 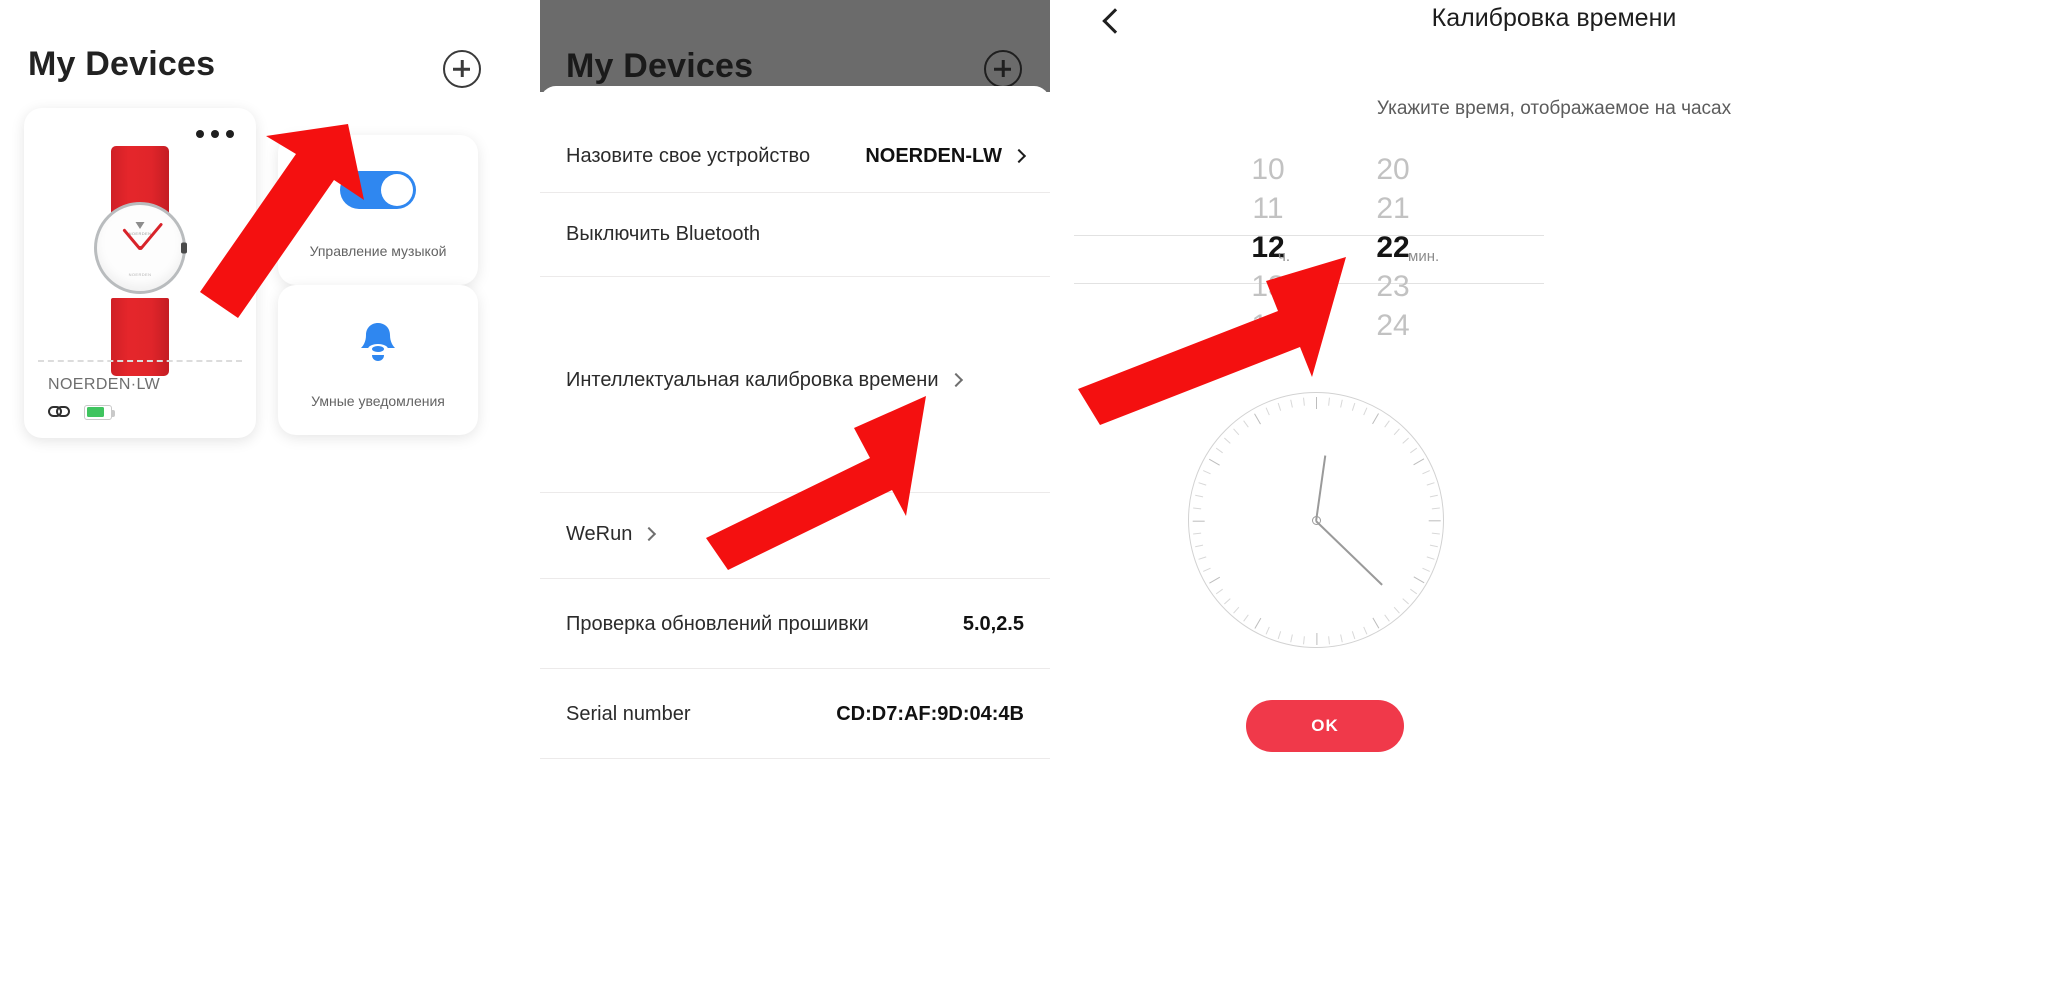 What do you see at coordinates (993, 623) in the screenshot?
I see `row-value: 5.0,2.5` at bounding box center [993, 623].